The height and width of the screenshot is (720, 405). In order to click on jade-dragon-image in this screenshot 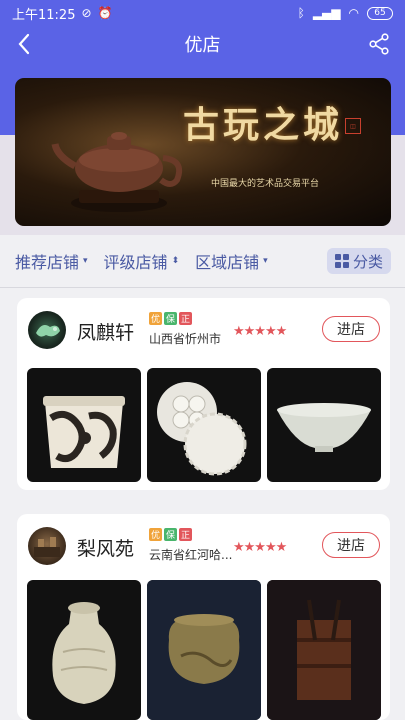, I will do `click(48, 331)`.